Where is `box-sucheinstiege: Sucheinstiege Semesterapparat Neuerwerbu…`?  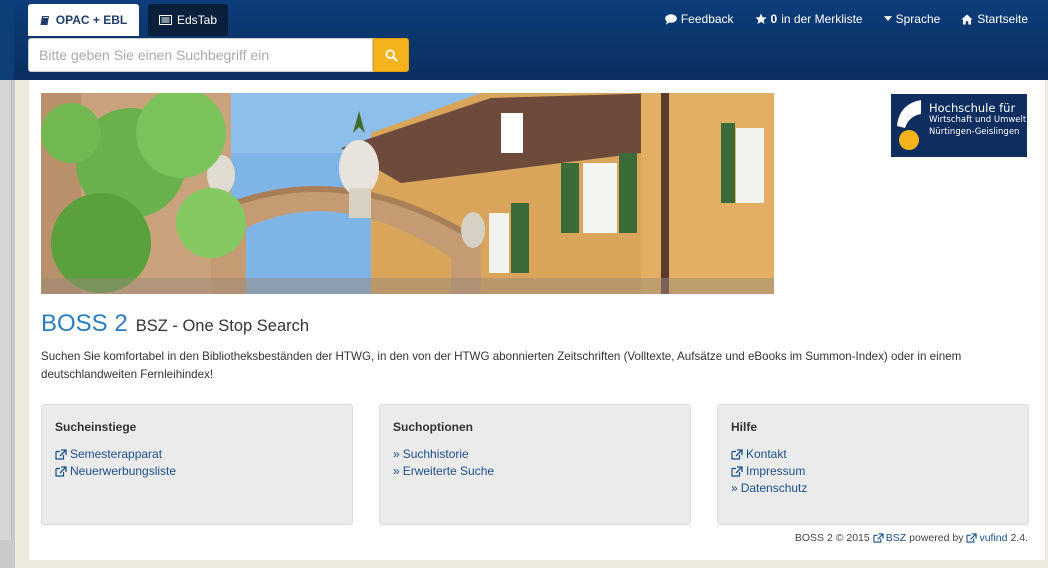
box-sucheinstiege: Sucheinstiege Semesterapparat Neuerwerbu… is located at coordinates (197, 464).